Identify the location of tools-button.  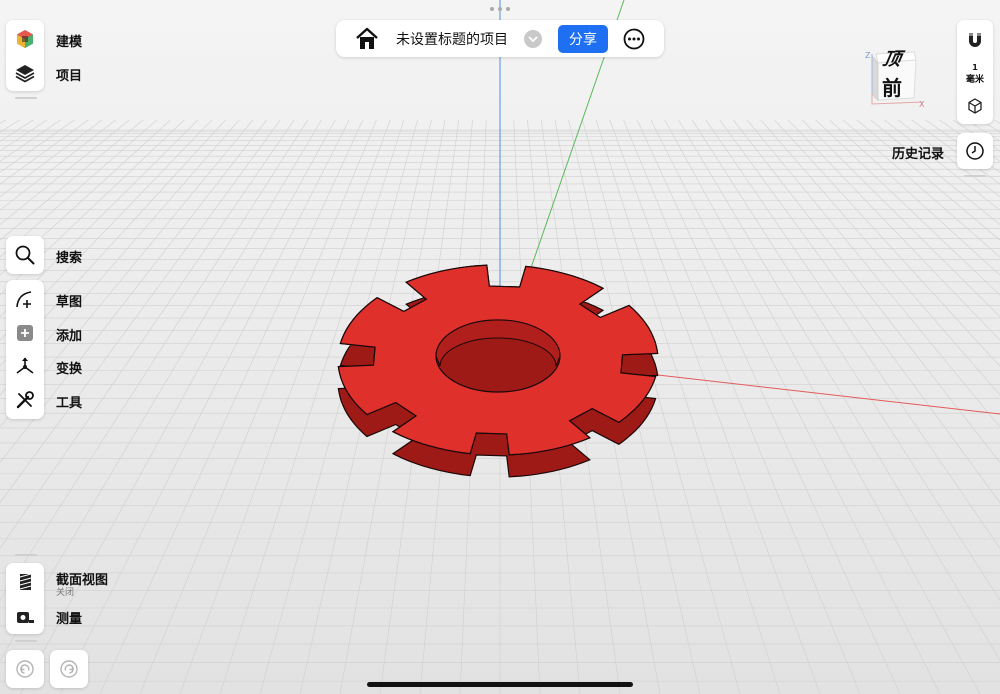
(25, 400).